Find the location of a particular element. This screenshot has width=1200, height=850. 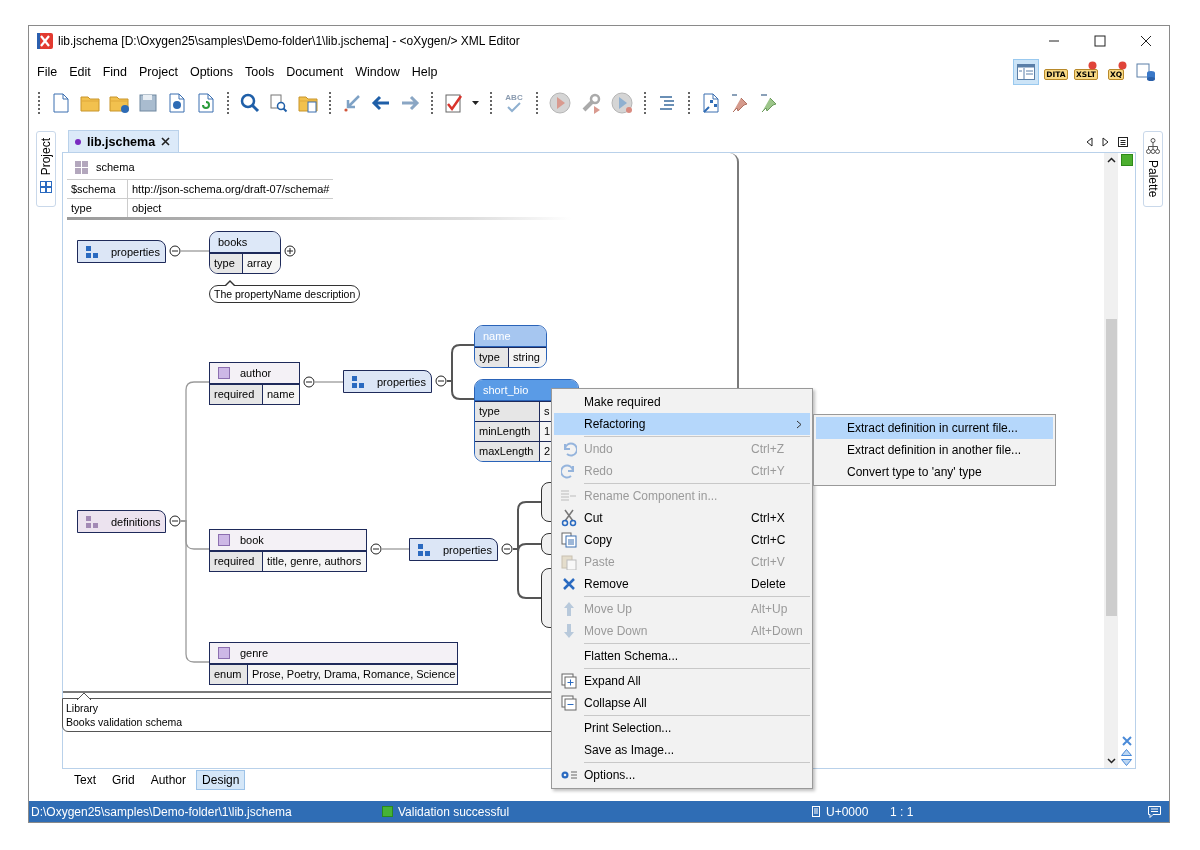

side-tab: Project is located at coordinates (45, 169).